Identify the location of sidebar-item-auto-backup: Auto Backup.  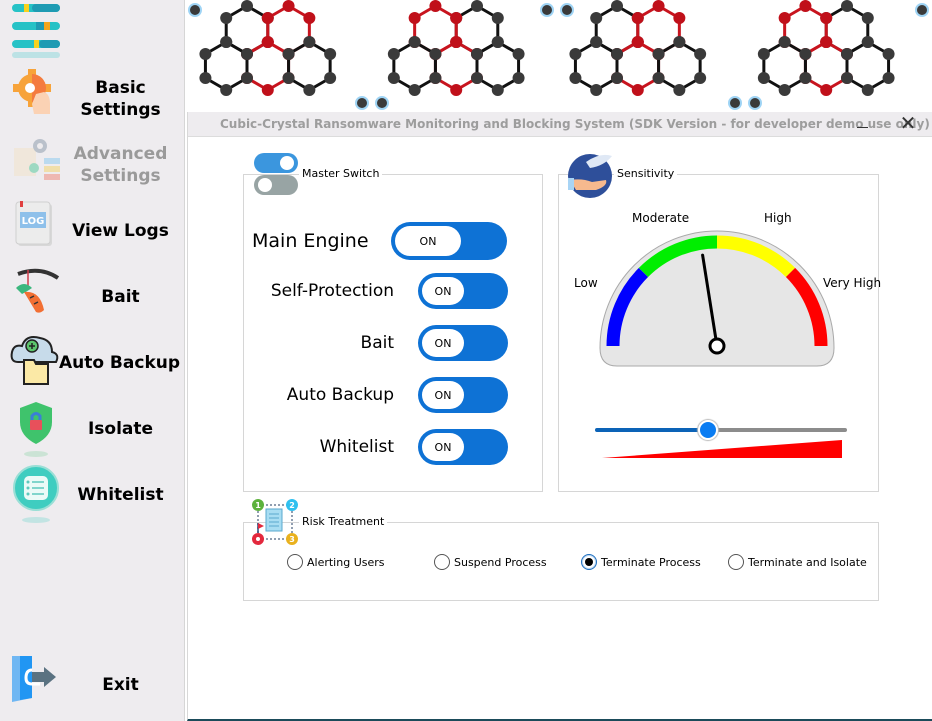
(92, 363).